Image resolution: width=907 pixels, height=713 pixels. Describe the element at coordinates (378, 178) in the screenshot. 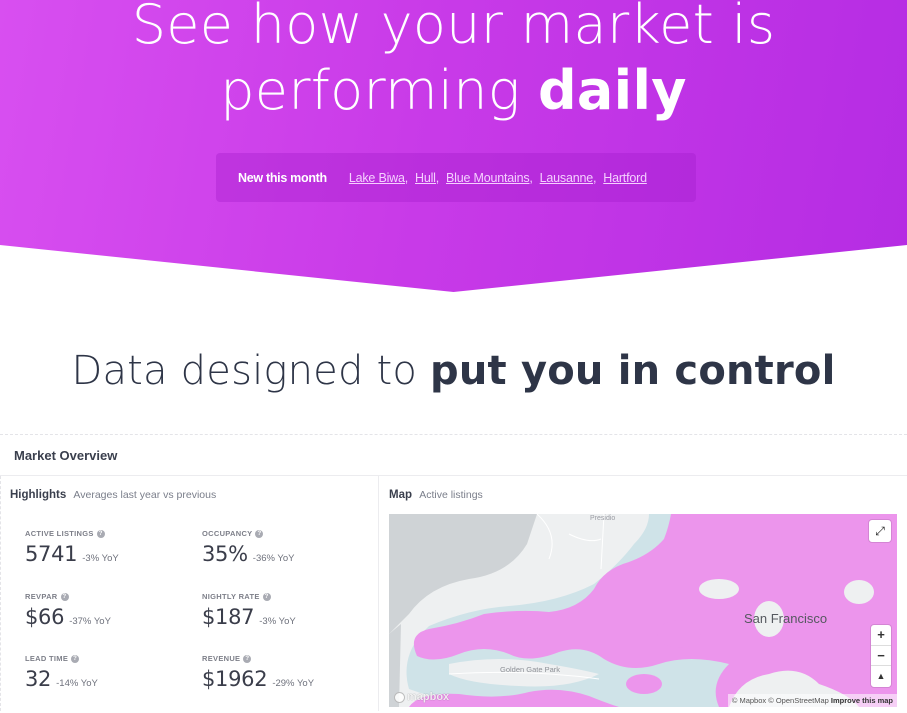

I see `city-link-lake-biwa: Lake Biwa,` at that location.